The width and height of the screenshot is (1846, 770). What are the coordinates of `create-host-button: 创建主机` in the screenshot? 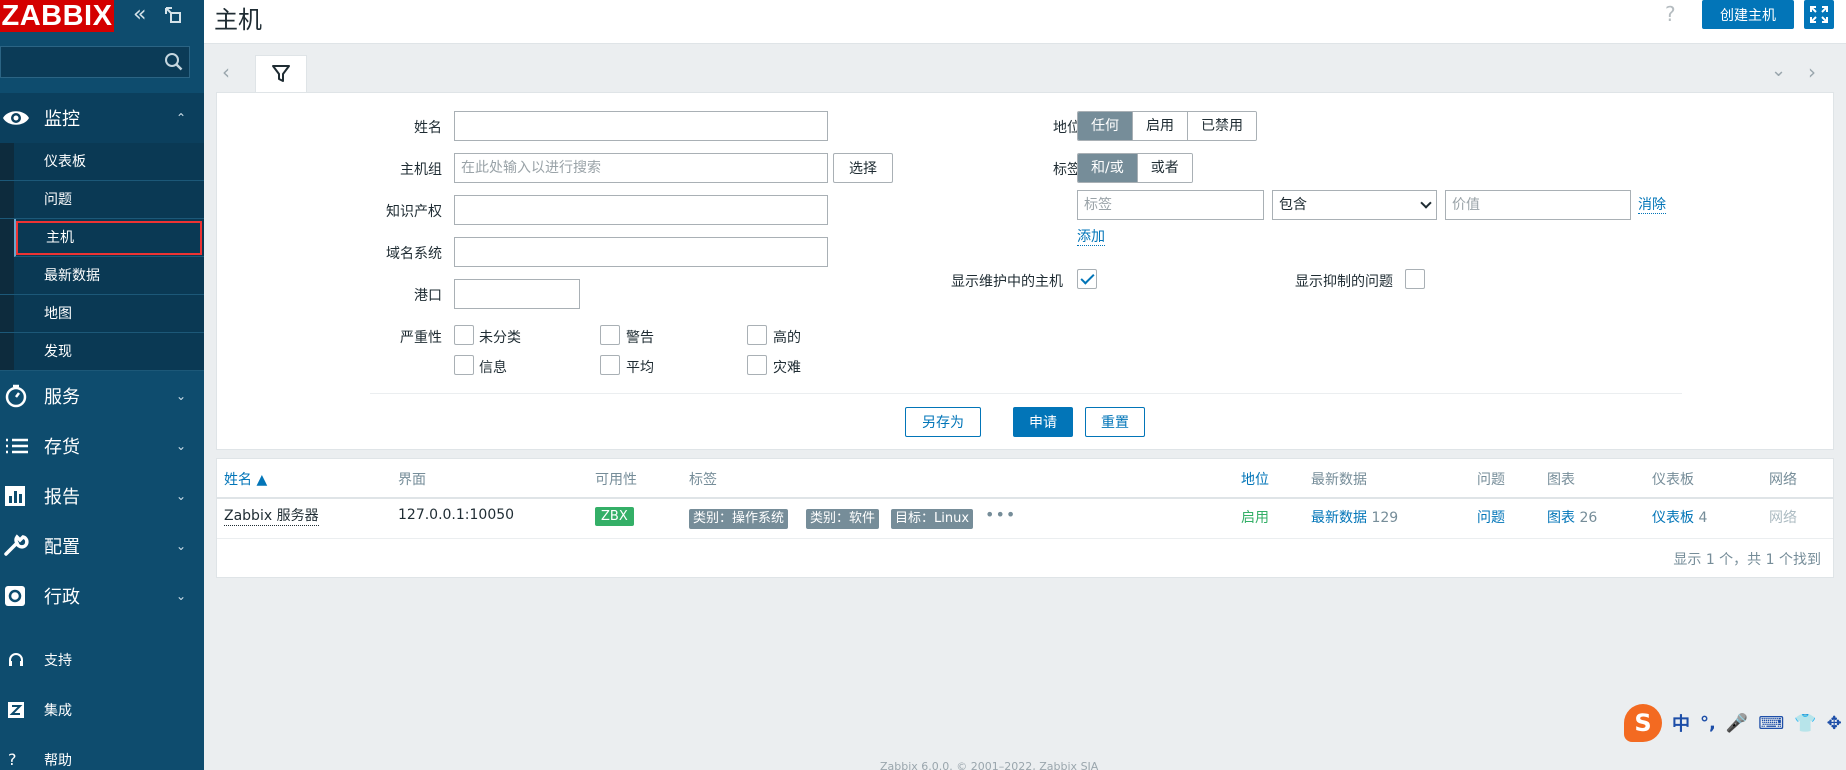 It's located at (1748, 14).